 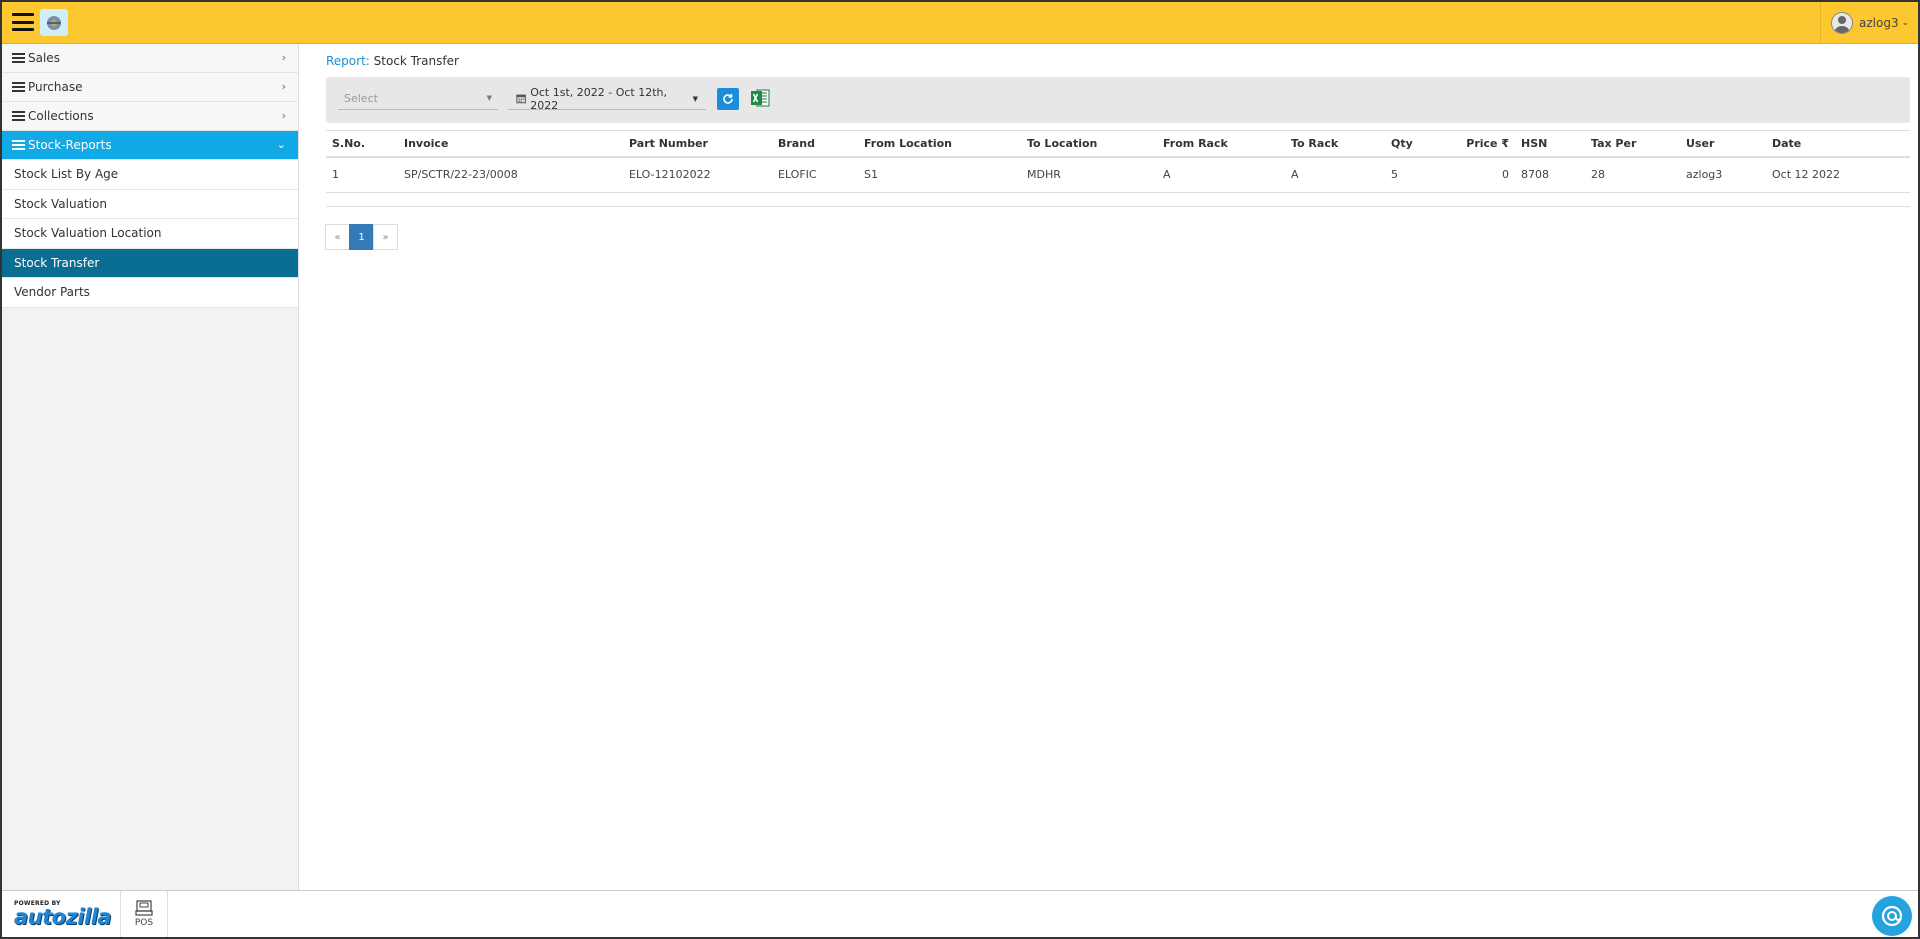 I want to click on table-cell: SP/SCTR/22-23/0008, so click(x=510, y=175).